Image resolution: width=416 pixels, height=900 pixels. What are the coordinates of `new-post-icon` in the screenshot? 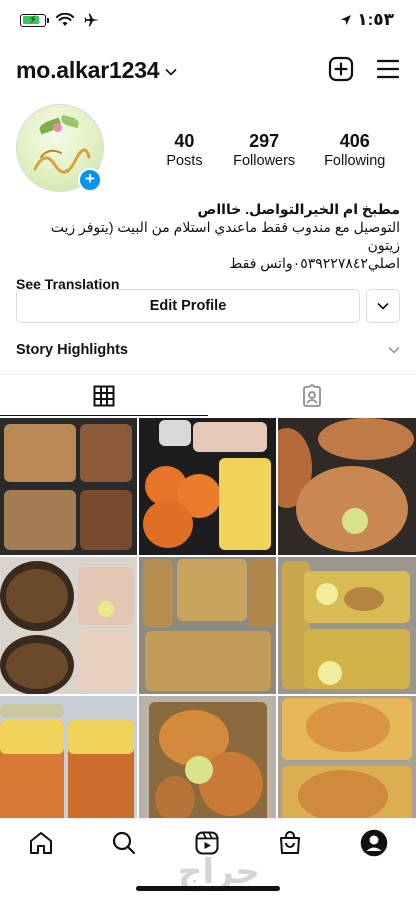 It's located at (341, 69).